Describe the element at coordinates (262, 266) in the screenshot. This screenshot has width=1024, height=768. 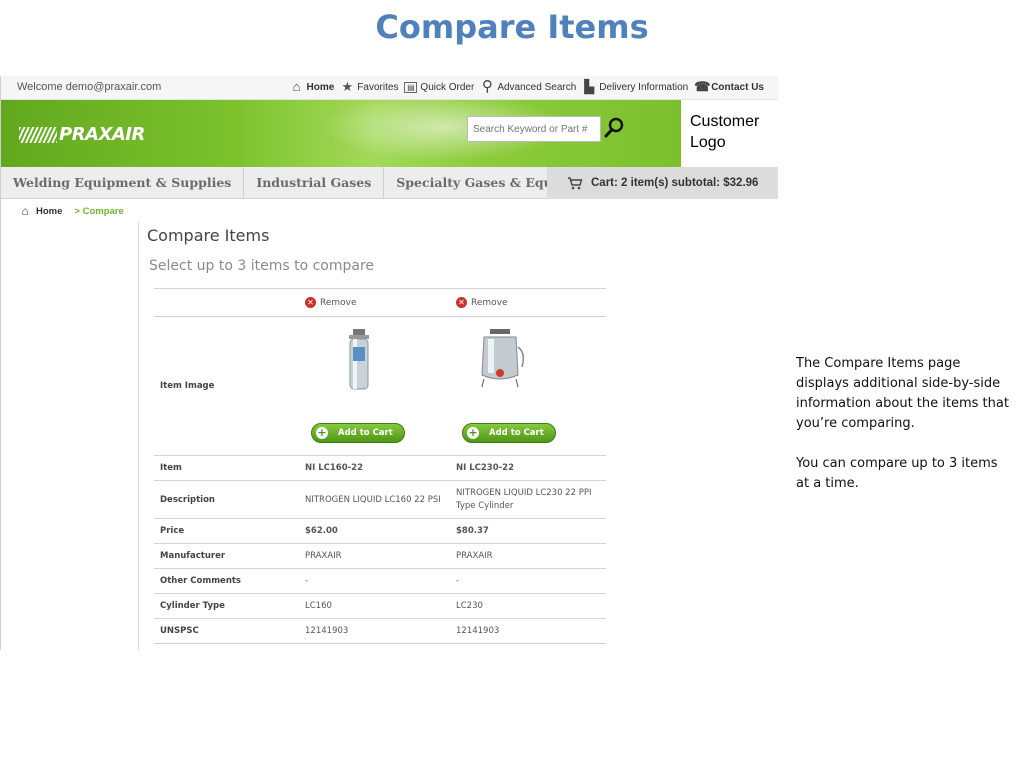
I see `page-subtitle: Select up to 3 items to compare` at that location.